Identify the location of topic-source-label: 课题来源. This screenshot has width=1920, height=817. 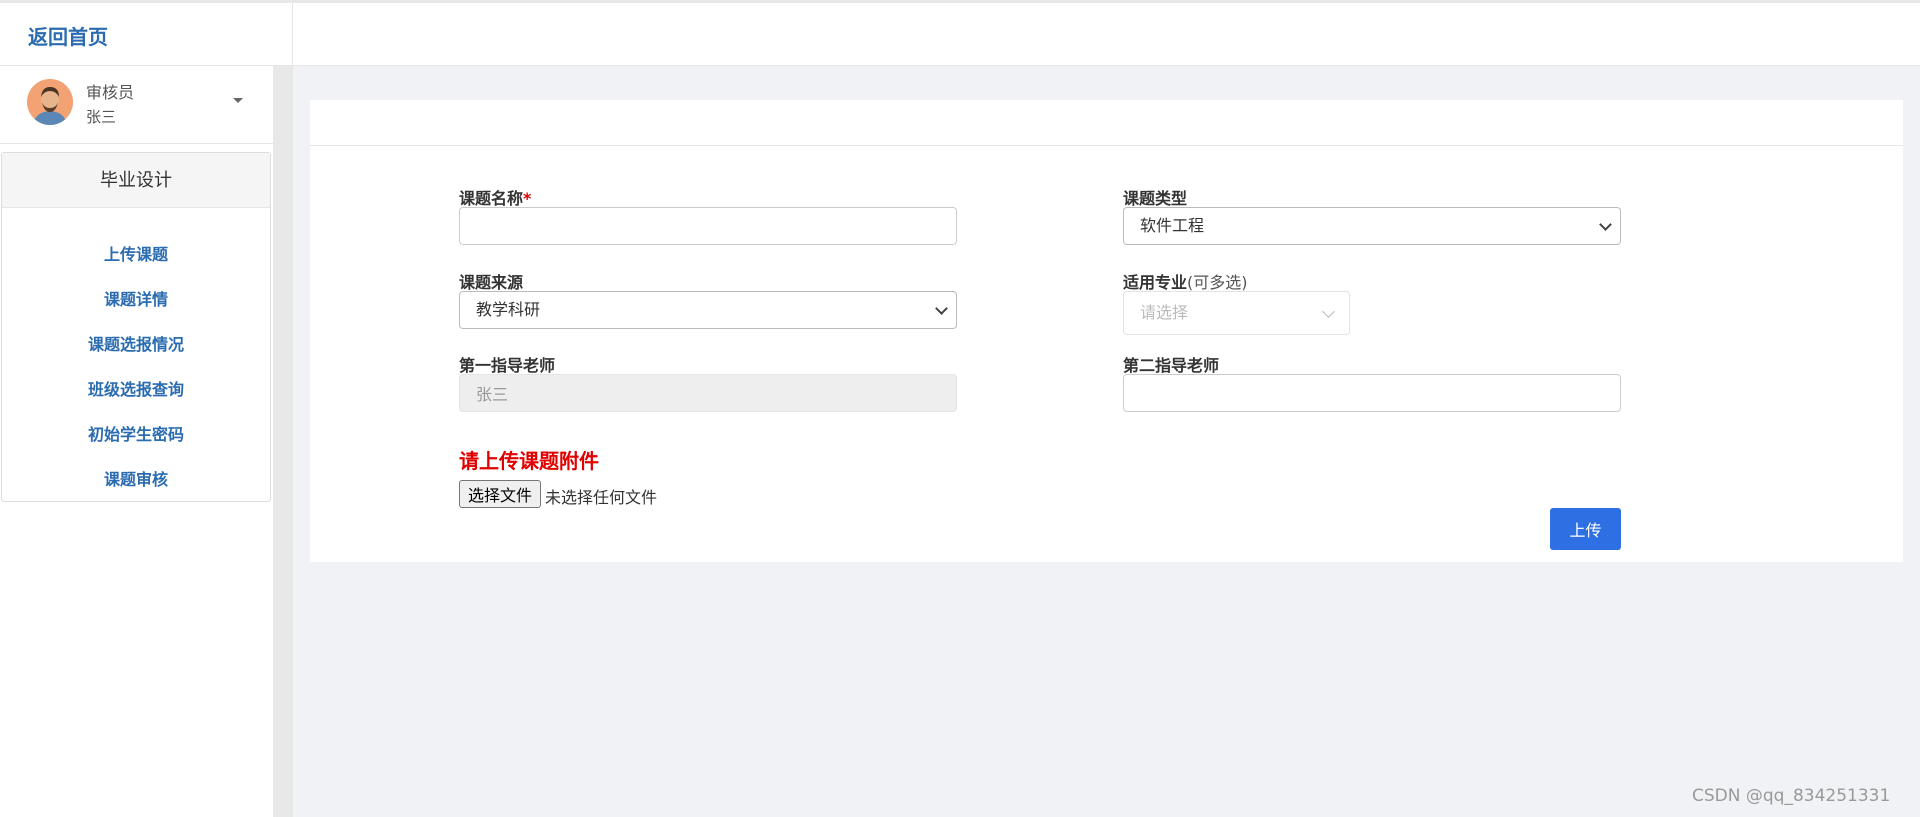
(491, 282).